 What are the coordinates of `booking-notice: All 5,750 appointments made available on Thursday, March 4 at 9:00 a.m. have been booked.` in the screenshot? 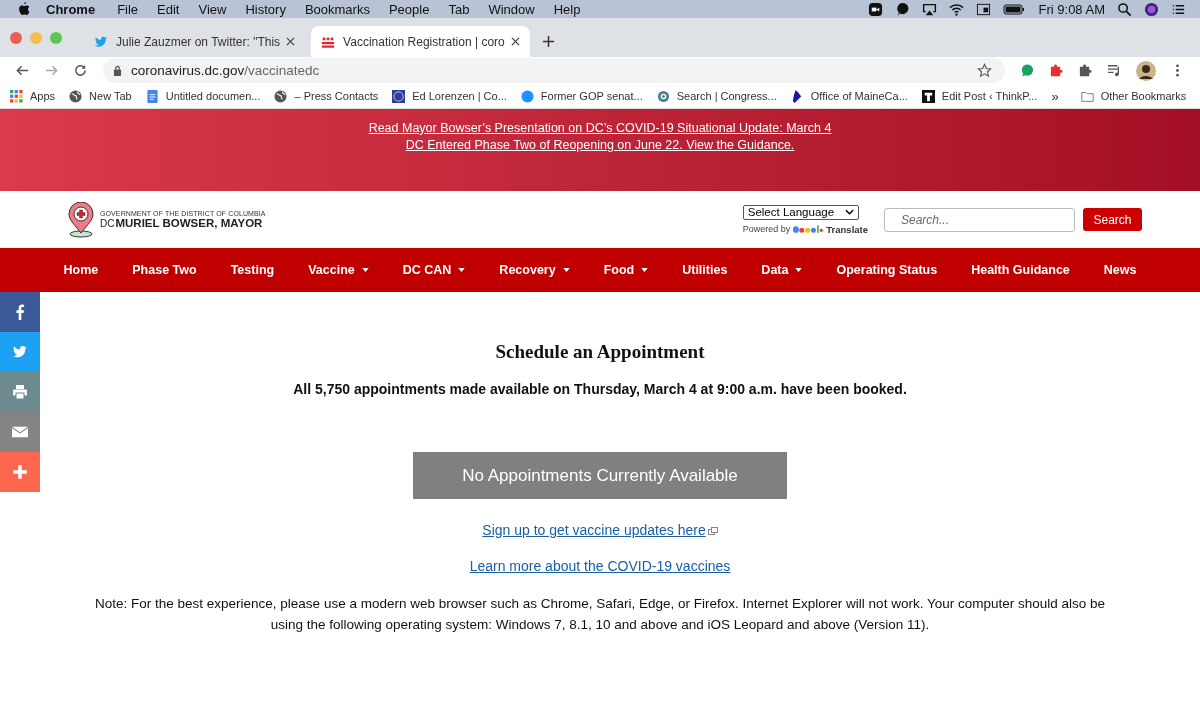 It's located at (600, 389).